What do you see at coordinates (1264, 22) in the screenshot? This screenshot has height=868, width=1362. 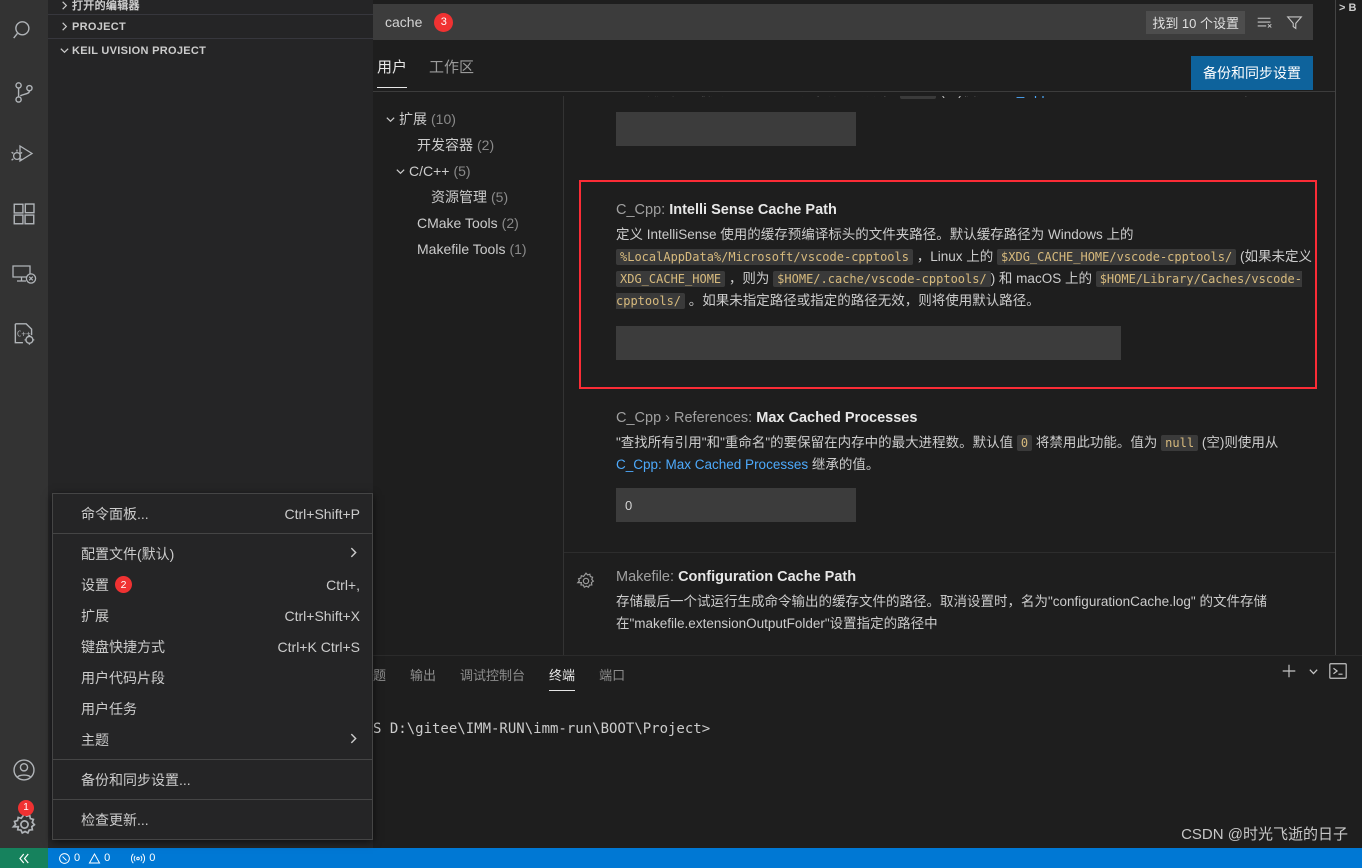 I see `clear-filter-icon` at bounding box center [1264, 22].